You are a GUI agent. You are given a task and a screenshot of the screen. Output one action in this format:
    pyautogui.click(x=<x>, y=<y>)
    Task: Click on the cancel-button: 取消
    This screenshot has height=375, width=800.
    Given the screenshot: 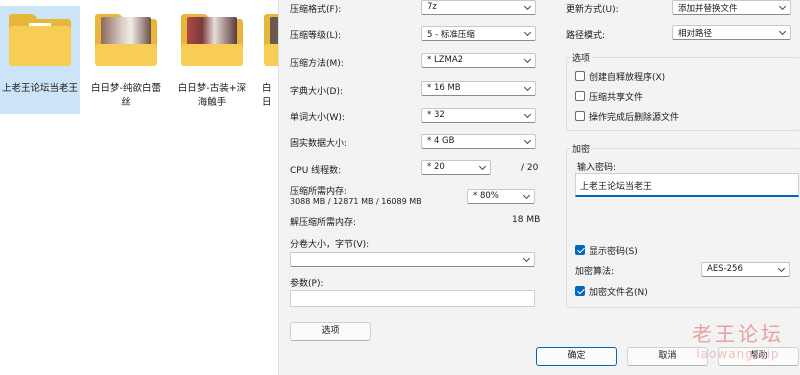 What is the action you would take?
    pyautogui.click(x=667, y=356)
    